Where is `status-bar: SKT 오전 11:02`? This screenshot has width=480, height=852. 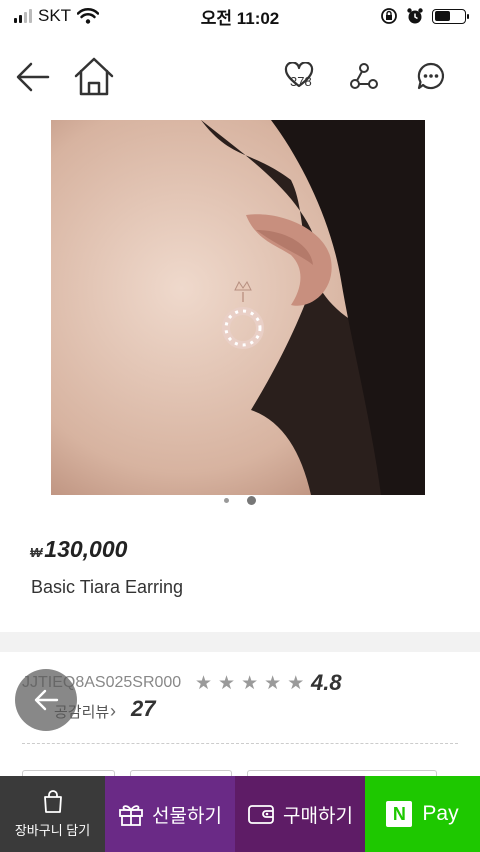
status-bar: SKT 오전 11:02 is located at coordinates (240, 16).